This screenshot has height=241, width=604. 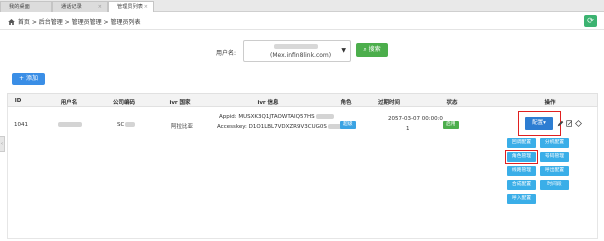 I want to click on home-icon, so click(x=11, y=22).